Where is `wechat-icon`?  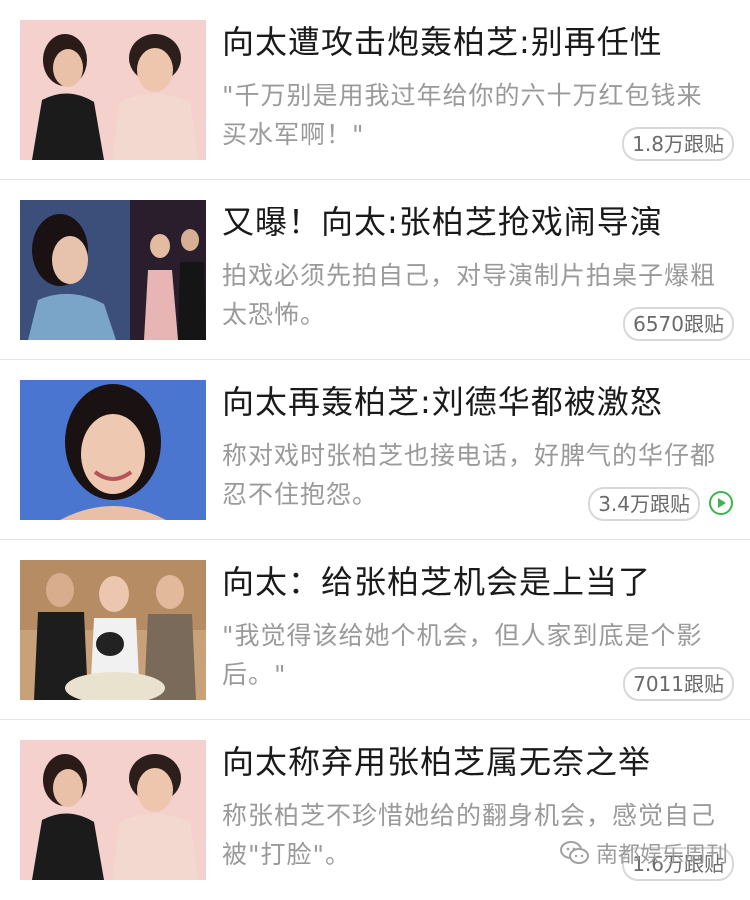
wechat-icon is located at coordinates (574, 852).